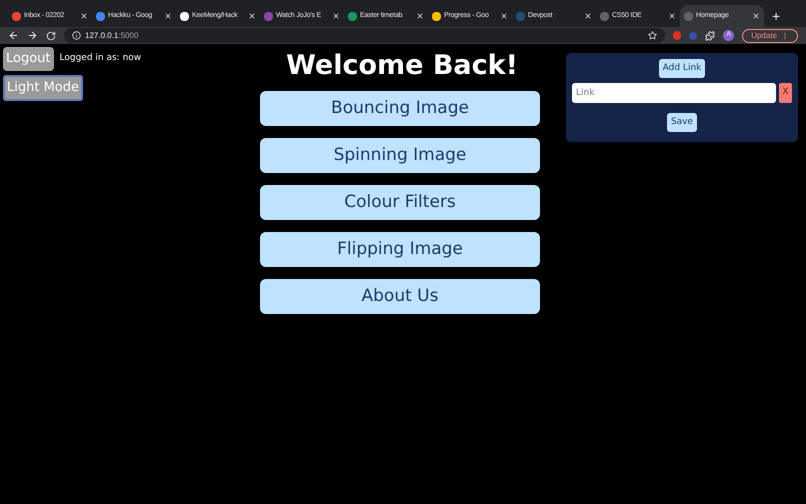 The width and height of the screenshot is (806, 504). Describe the element at coordinates (112, 36) in the screenshot. I see `url-text: 127.0.0.1:5000` at that location.